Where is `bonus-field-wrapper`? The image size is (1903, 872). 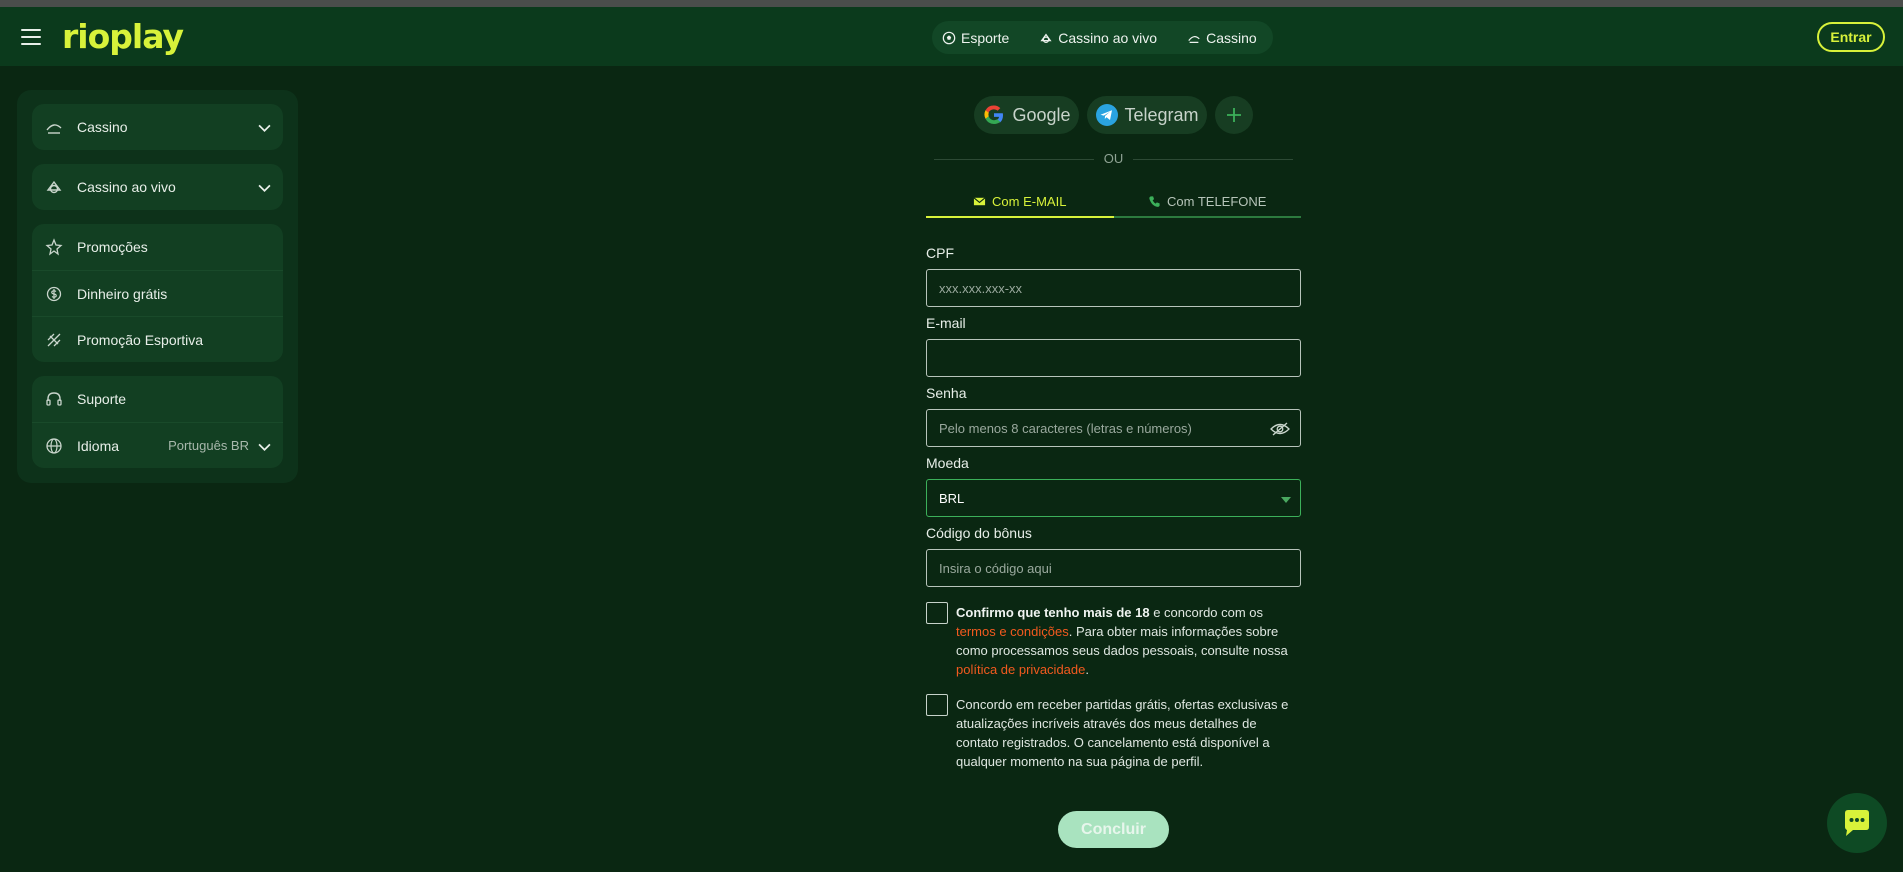 bonus-field-wrapper is located at coordinates (1113, 568).